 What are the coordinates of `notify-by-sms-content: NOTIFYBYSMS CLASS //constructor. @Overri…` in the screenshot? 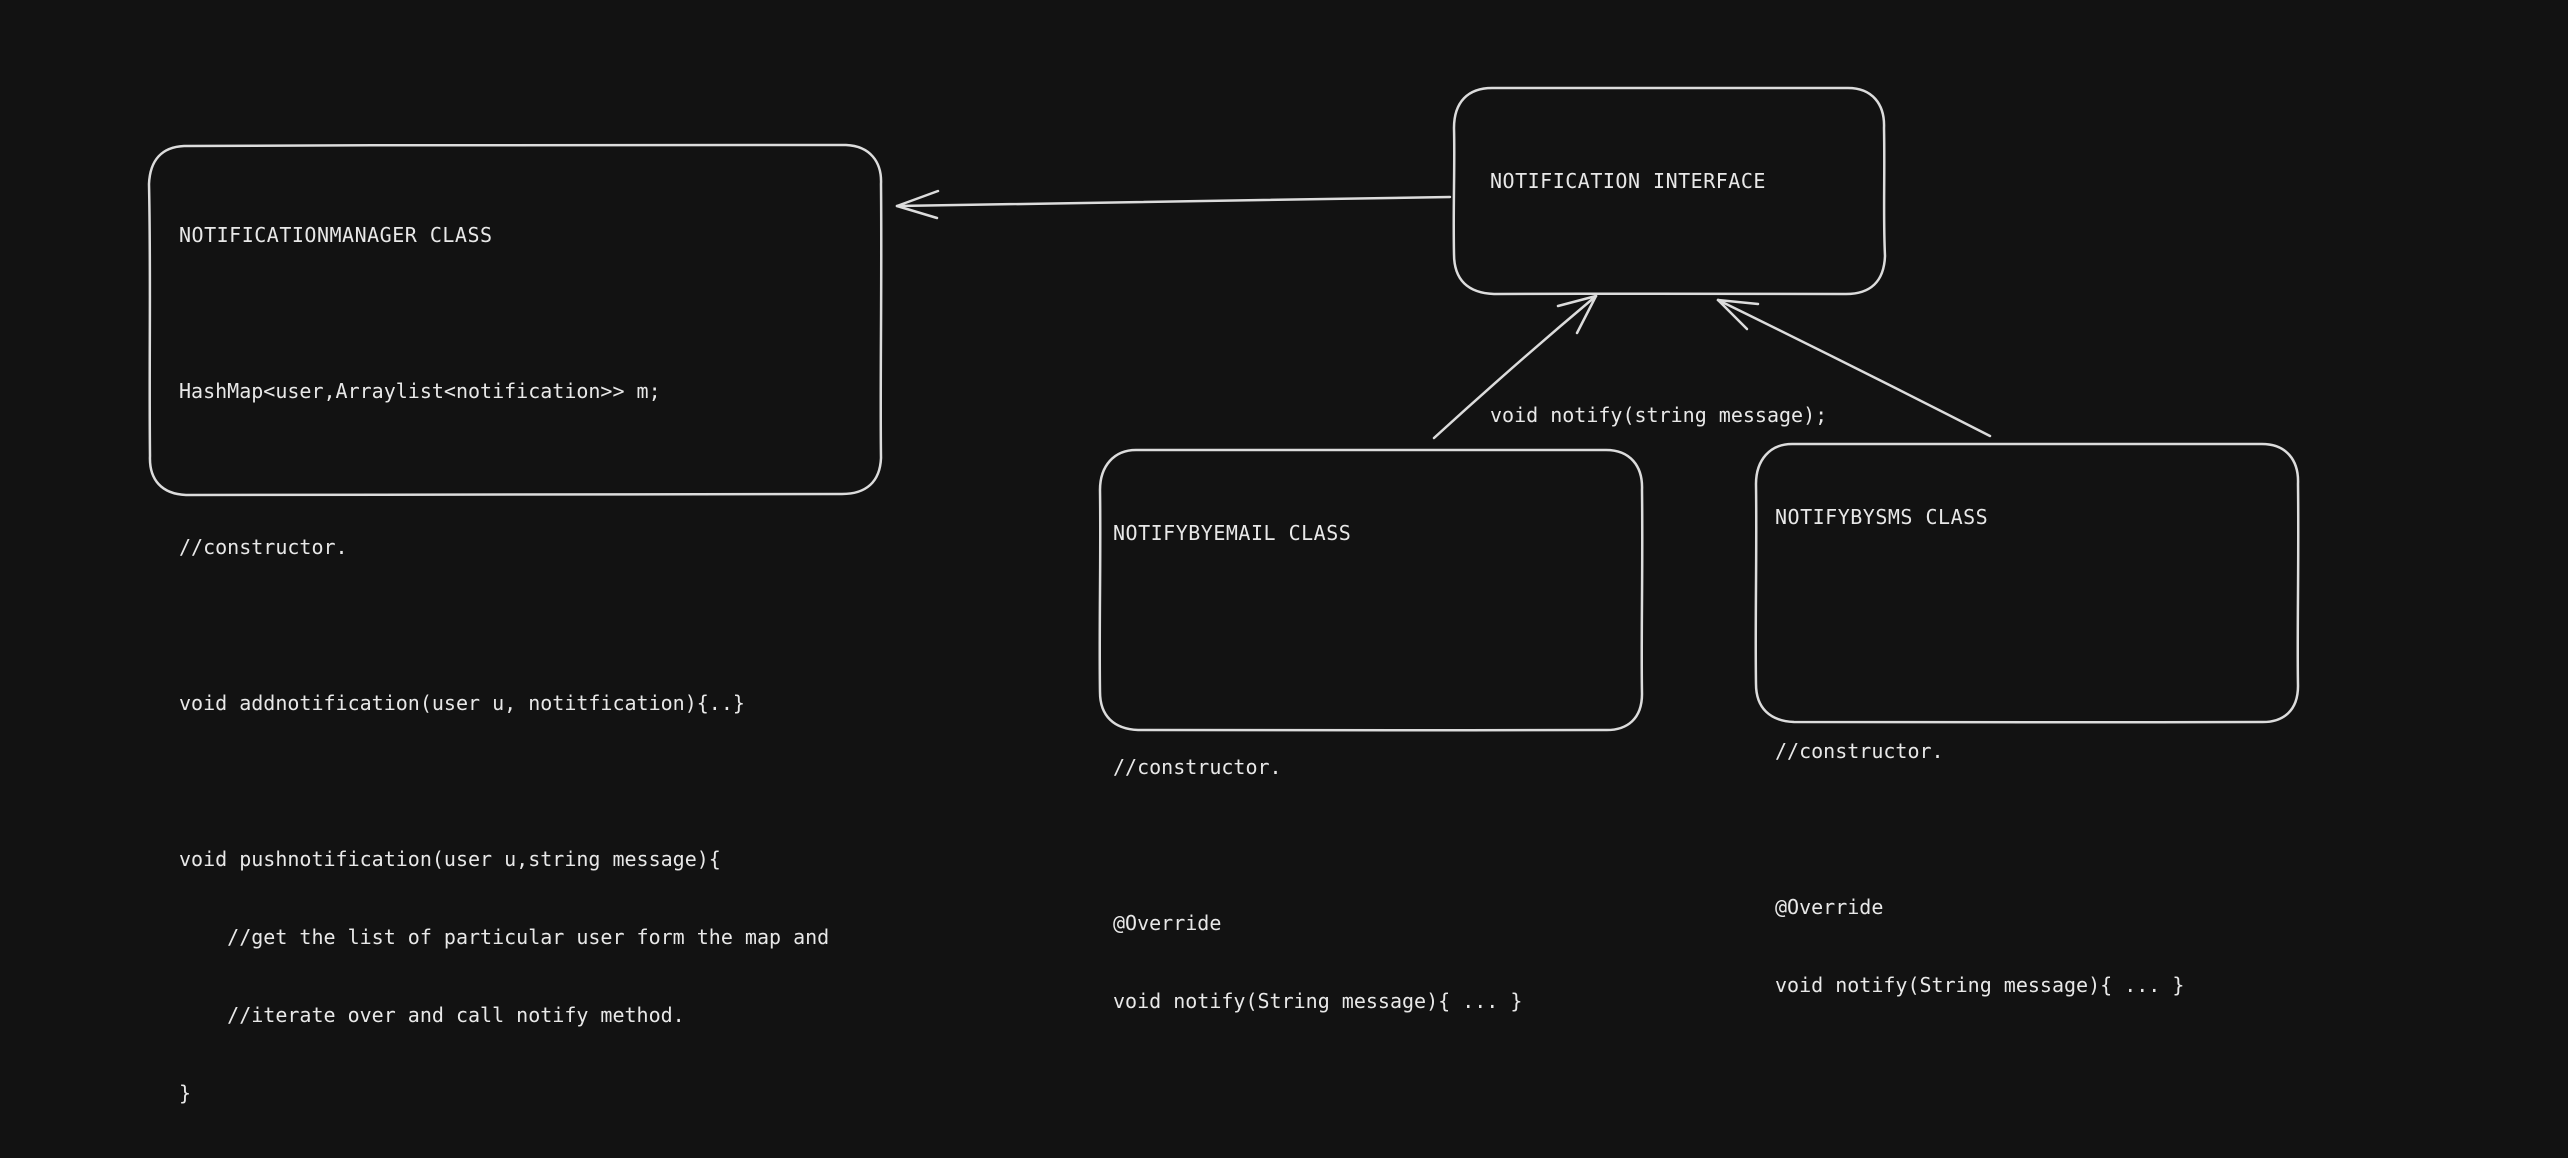 It's located at (1979, 751).